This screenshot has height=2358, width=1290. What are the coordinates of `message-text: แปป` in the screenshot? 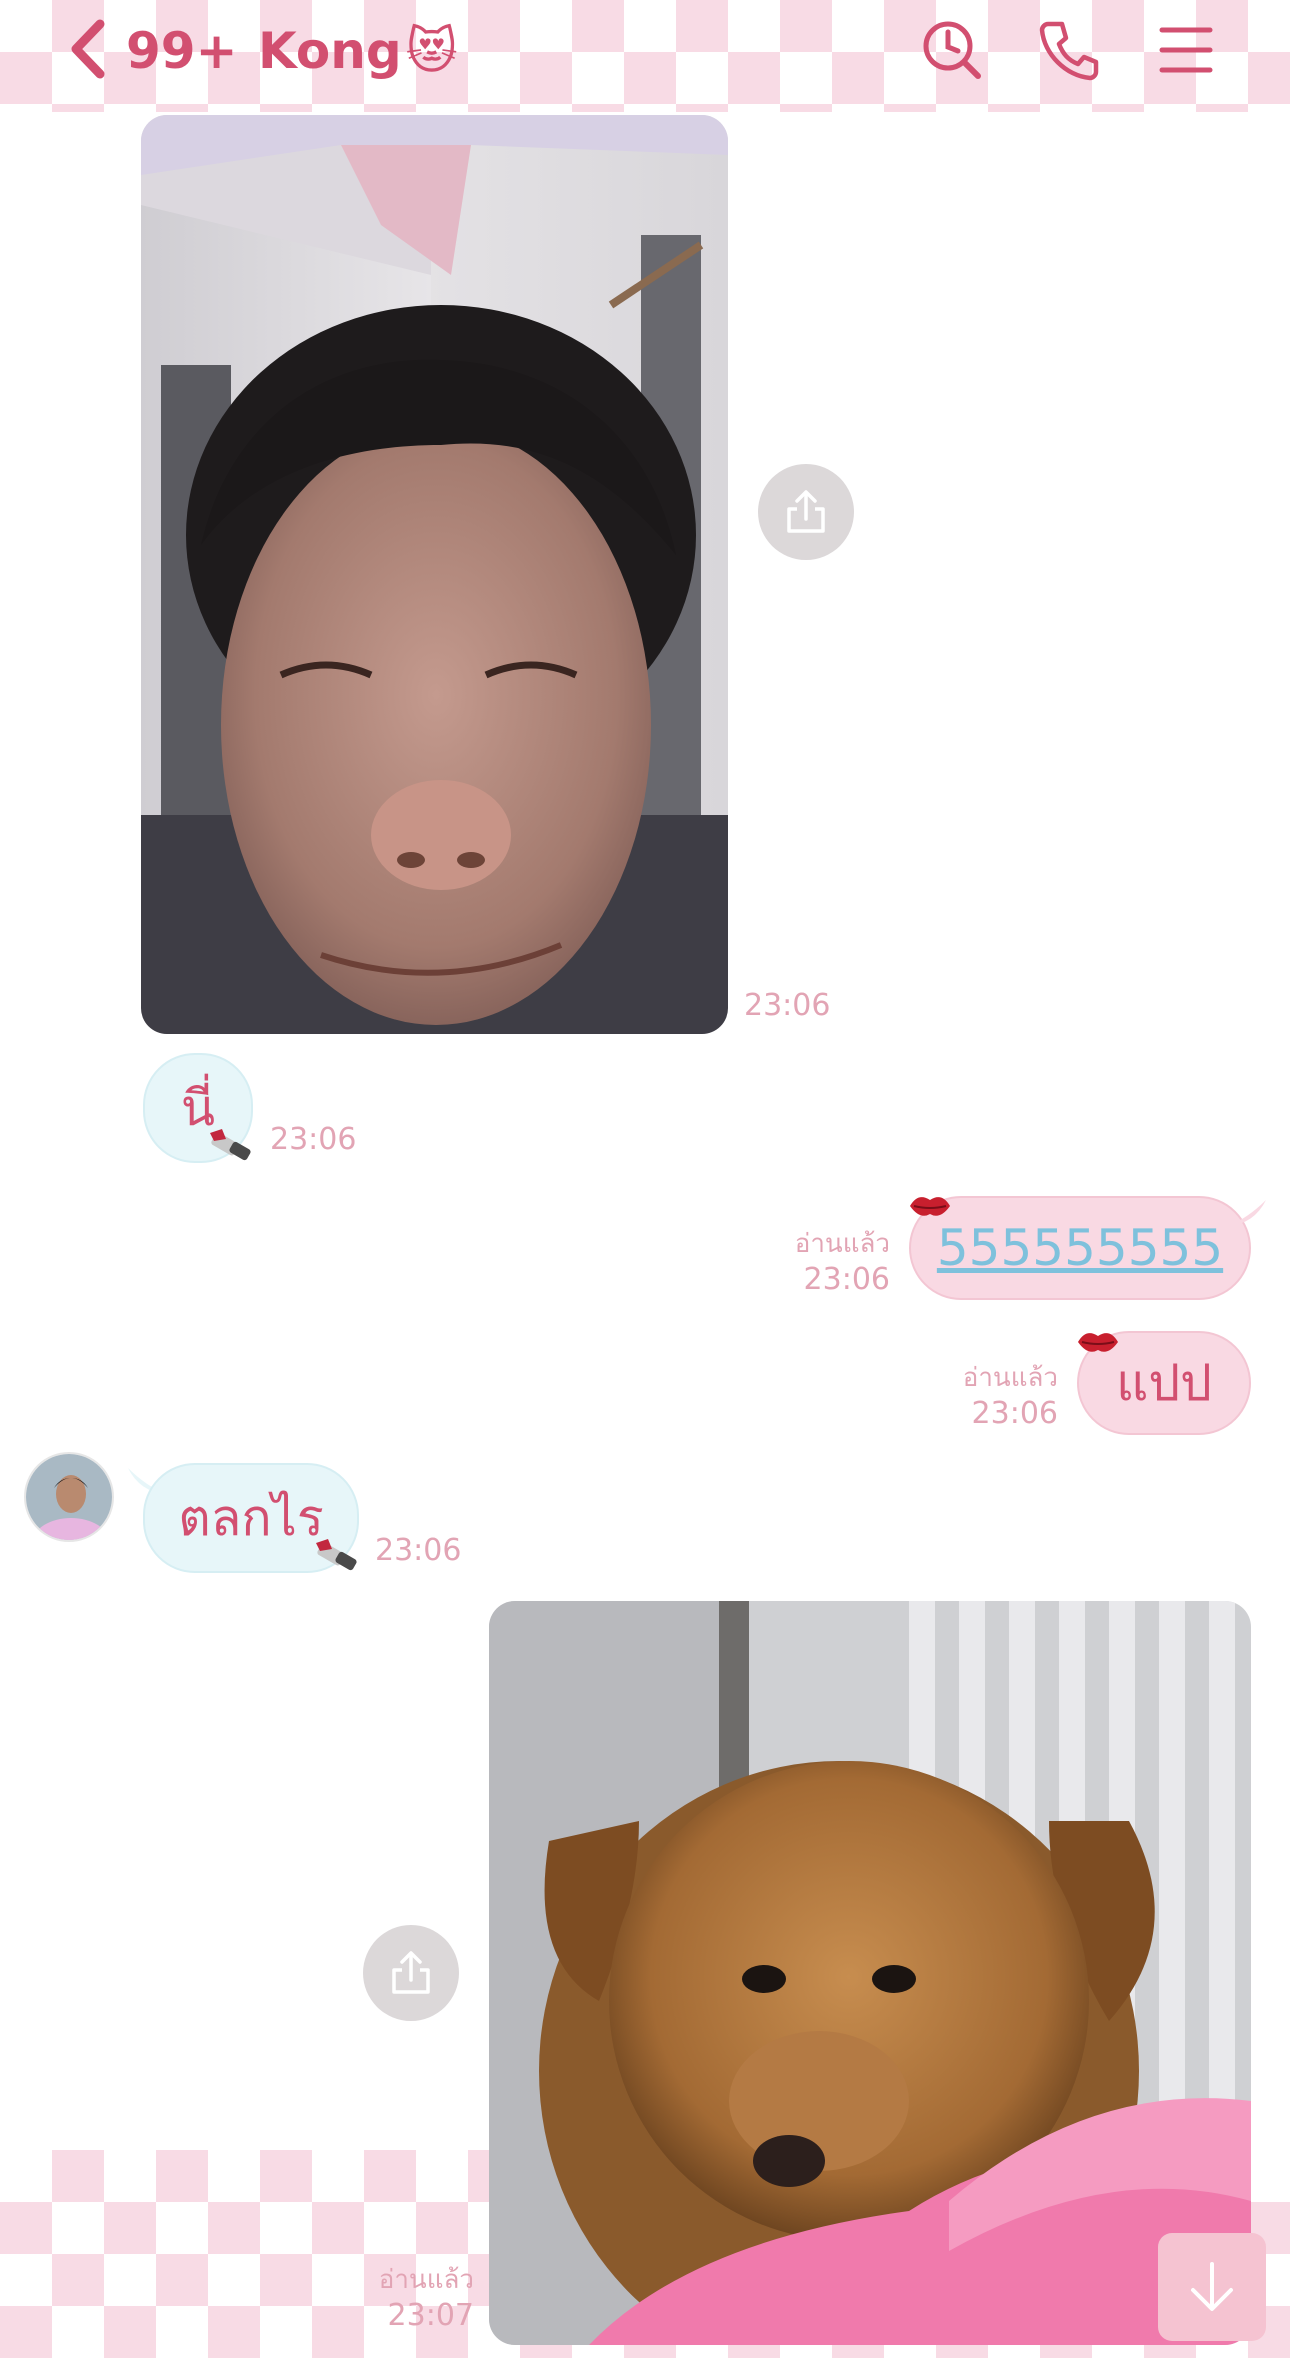 It's located at (1164, 1382).